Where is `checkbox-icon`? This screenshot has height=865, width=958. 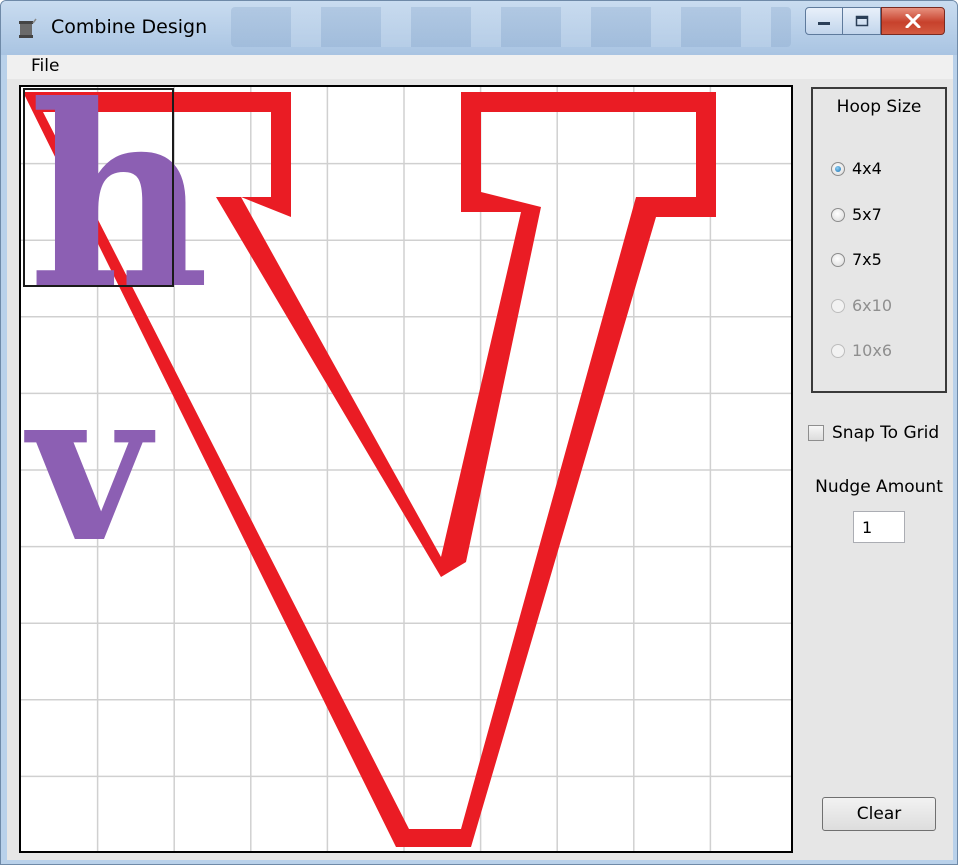 checkbox-icon is located at coordinates (816, 433).